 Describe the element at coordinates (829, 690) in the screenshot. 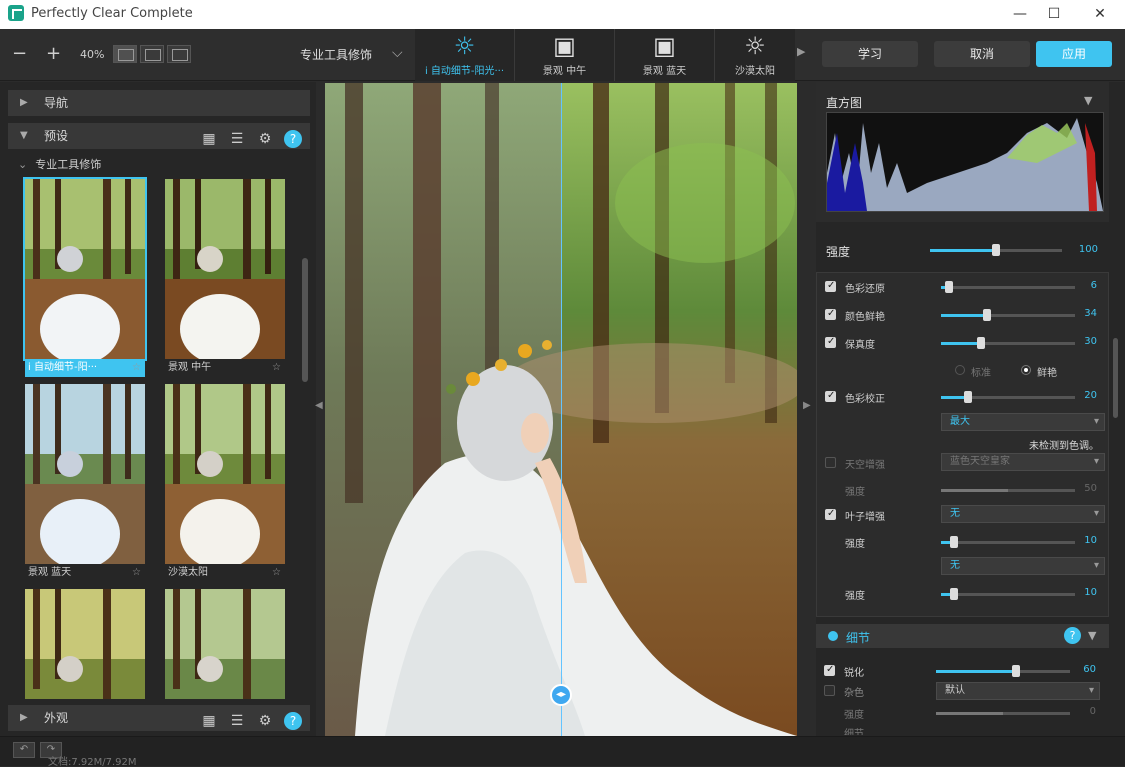

I see `noise-checkbox` at that location.